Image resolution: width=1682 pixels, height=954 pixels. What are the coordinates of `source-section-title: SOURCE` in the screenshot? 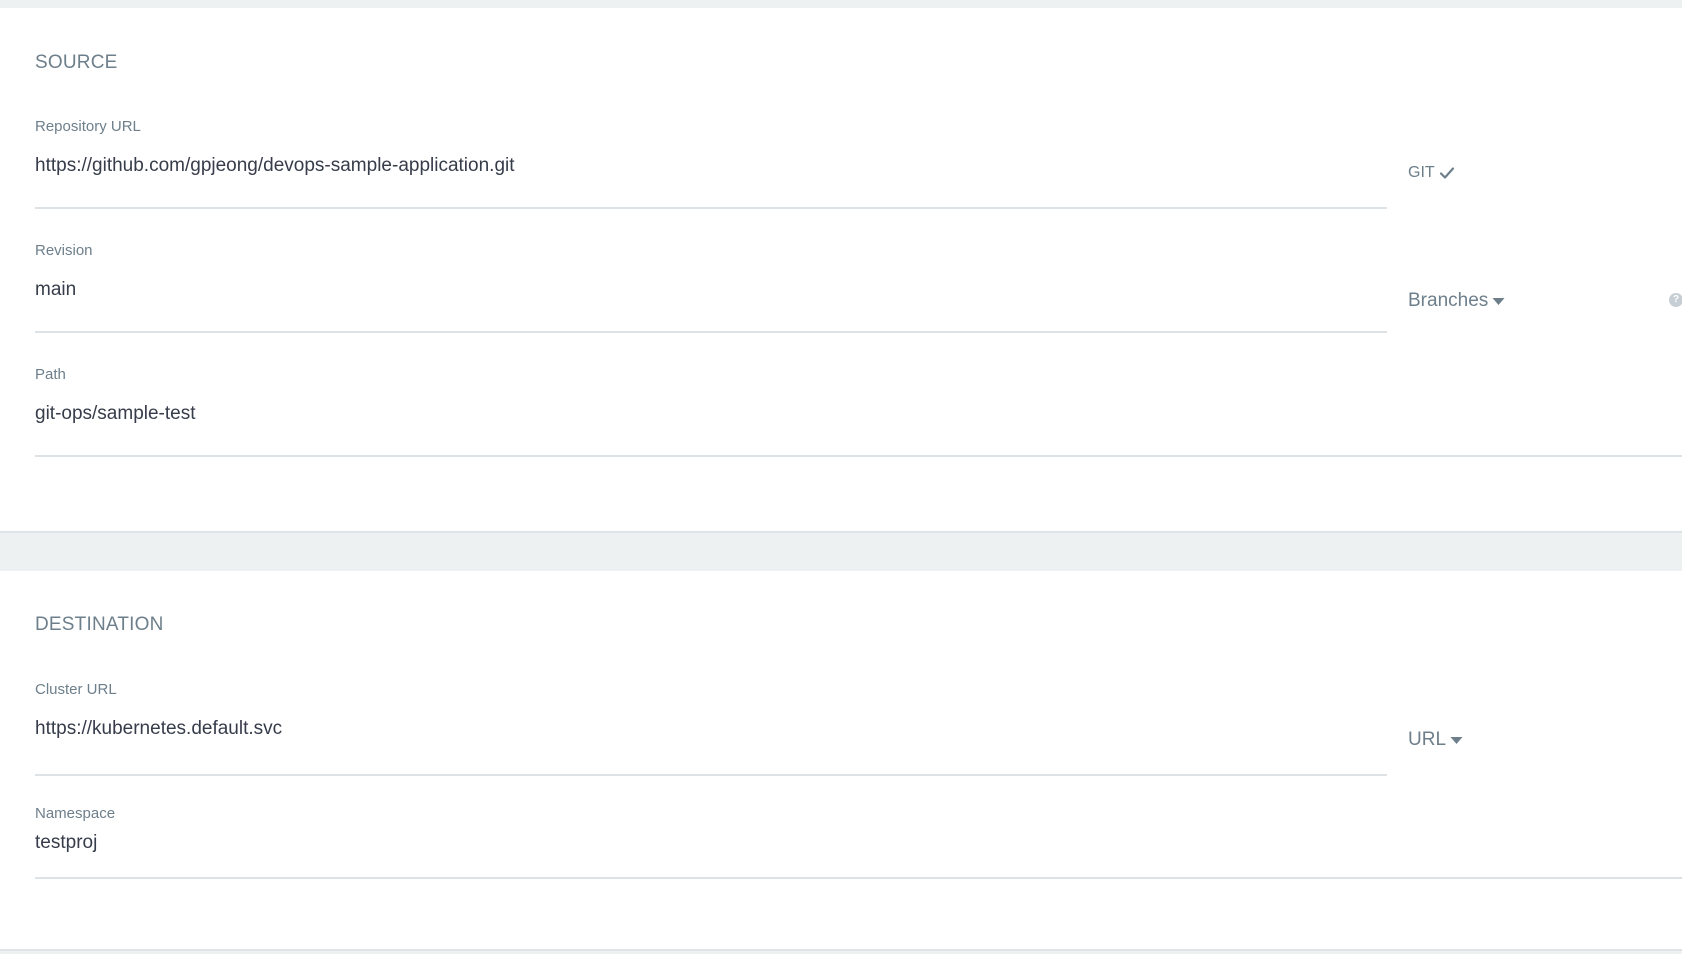 It's located at (76, 62).